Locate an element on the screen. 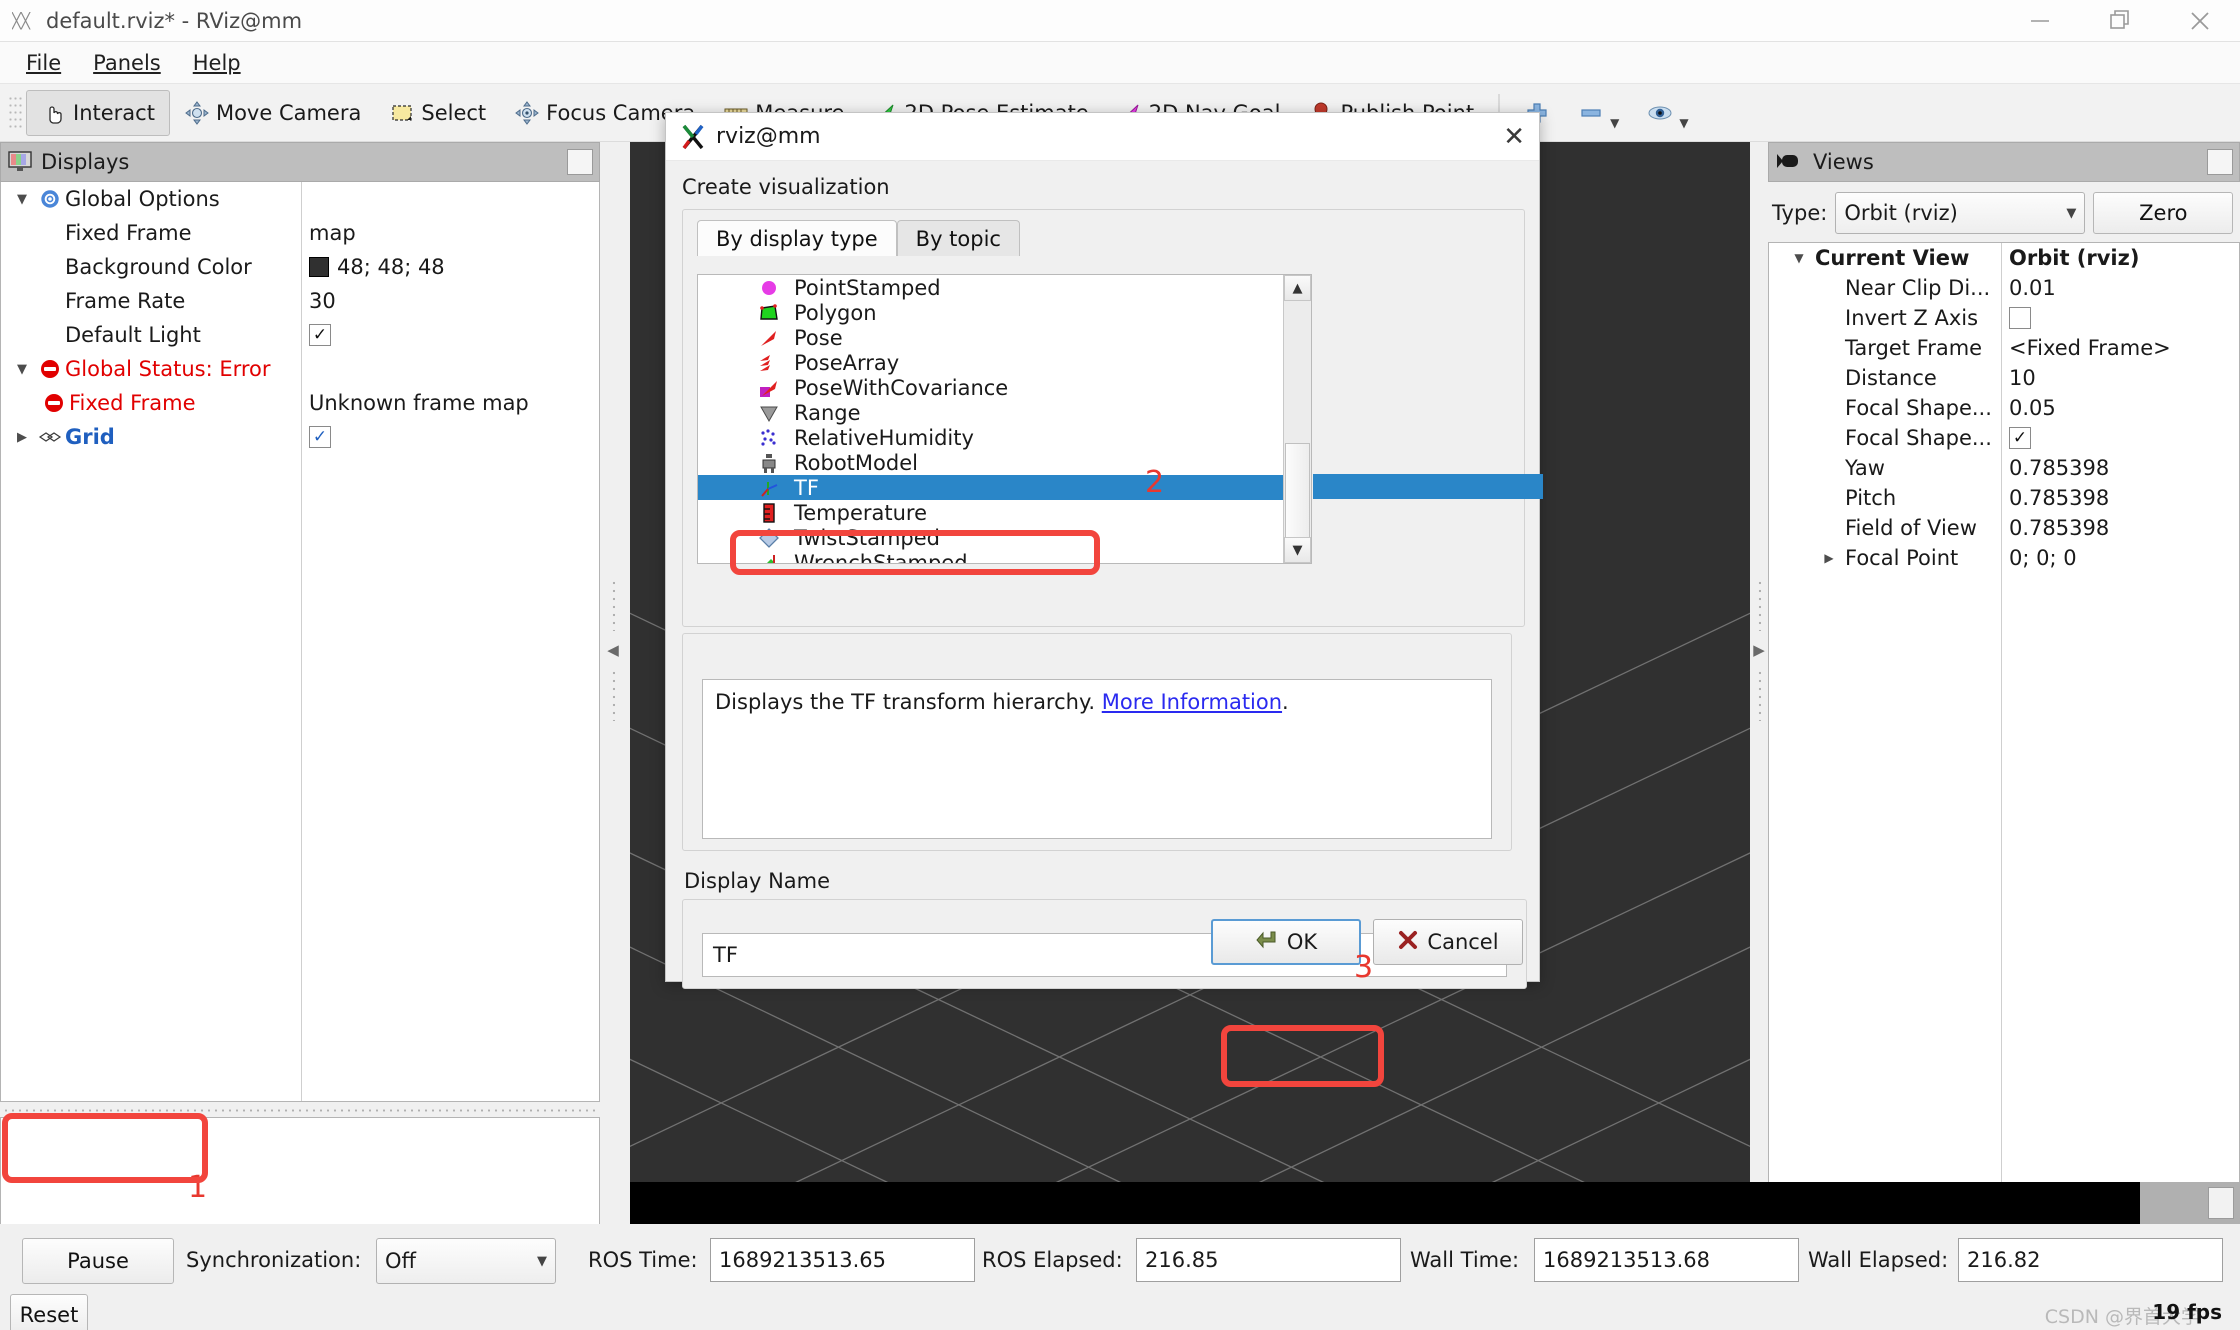  time-panel-float-button is located at coordinates (2221, 1203).